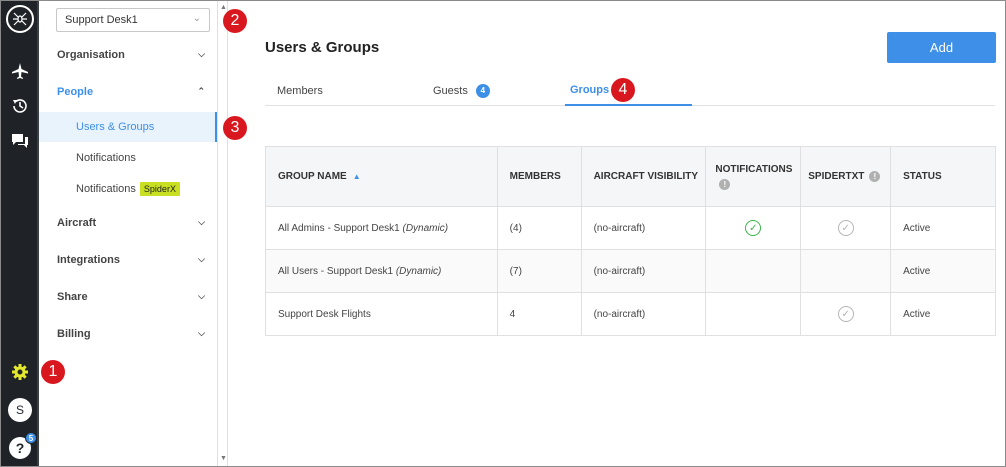  What do you see at coordinates (20, 71) in the screenshot?
I see `airplane-icon` at bounding box center [20, 71].